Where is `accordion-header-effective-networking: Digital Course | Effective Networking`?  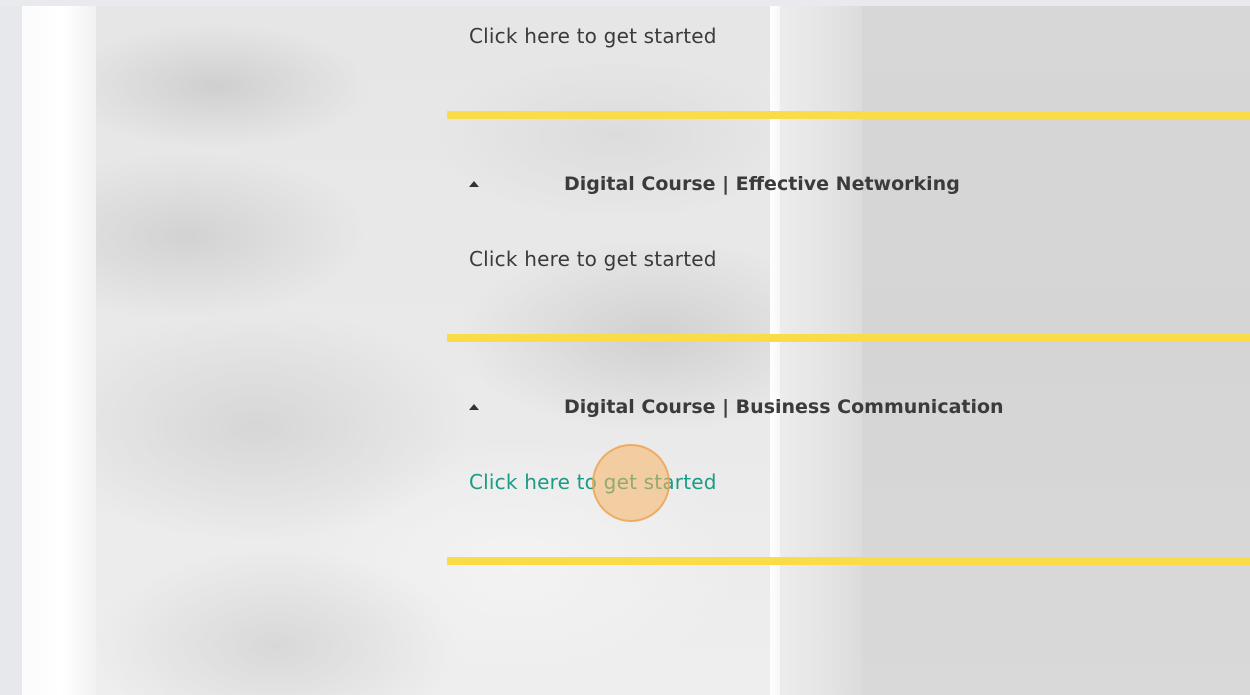 accordion-header-effective-networking: Digital Course | Effective Networking is located at coordinates (769, 187).